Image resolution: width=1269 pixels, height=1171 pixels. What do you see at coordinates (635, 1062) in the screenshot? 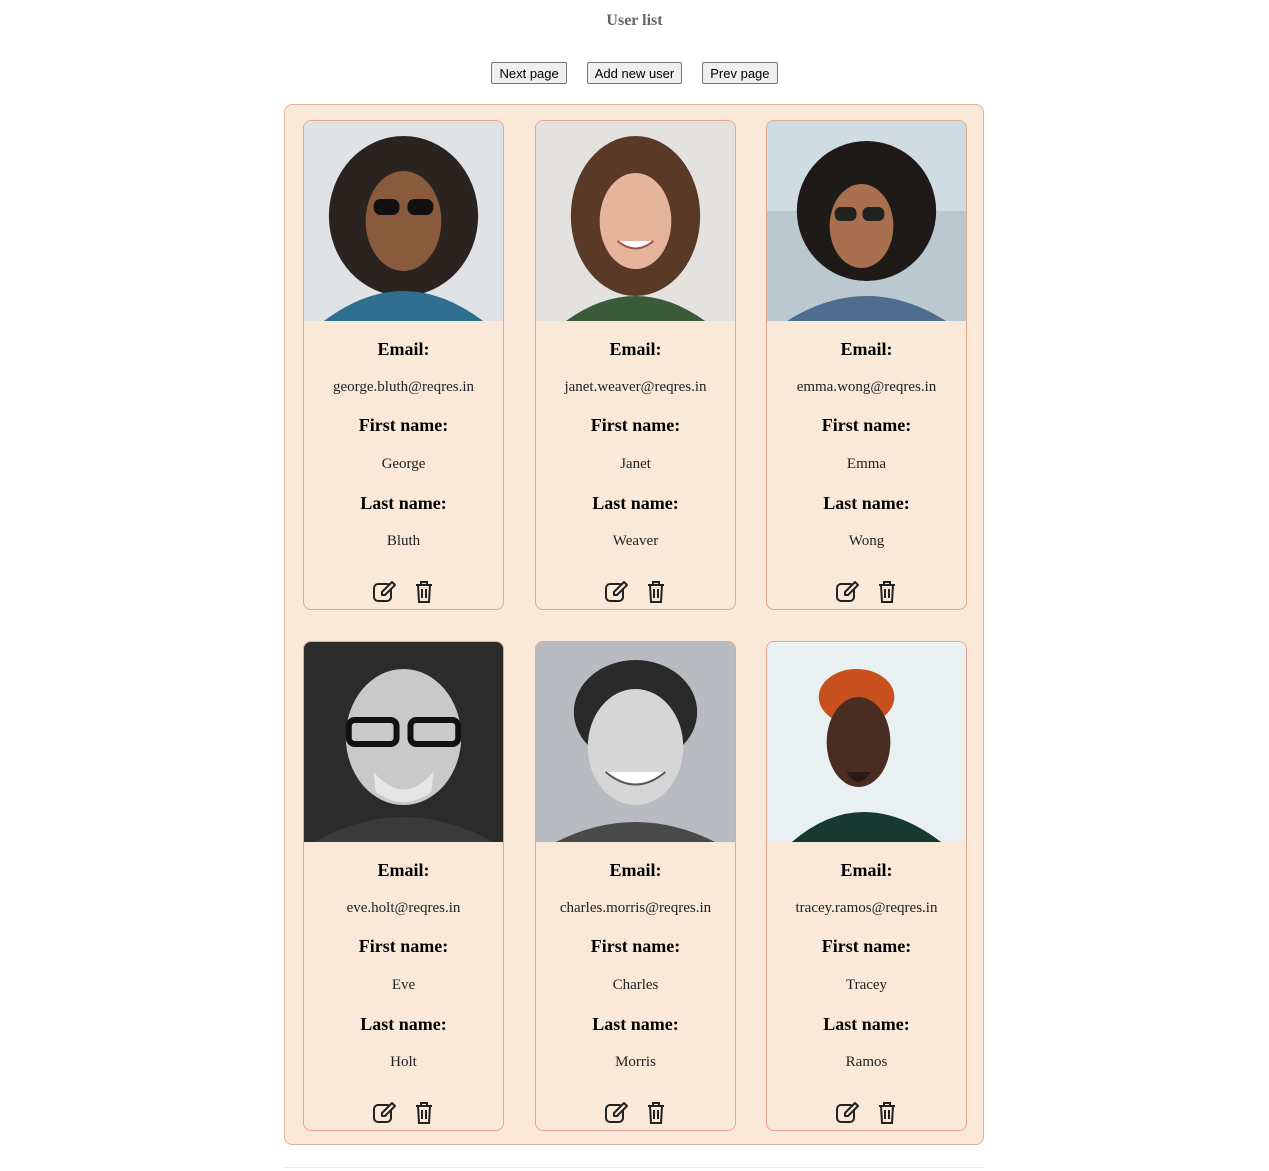
I see `last-name-value: Morris` at bounding box center [635, 1062].